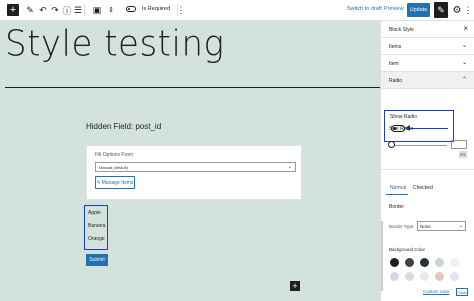  Describe the element at coordinates (97, 260) in the screenshot. I see `submit-button: Submit` at that location.